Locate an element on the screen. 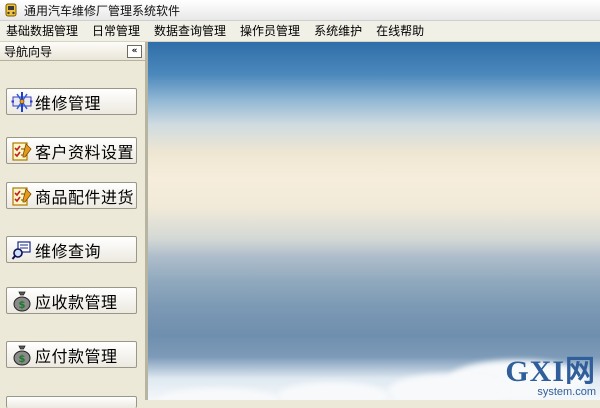 The height and width of the screenshot is (408, 600). watermark-logo: GXI网 is located at coordinates (550, 371).